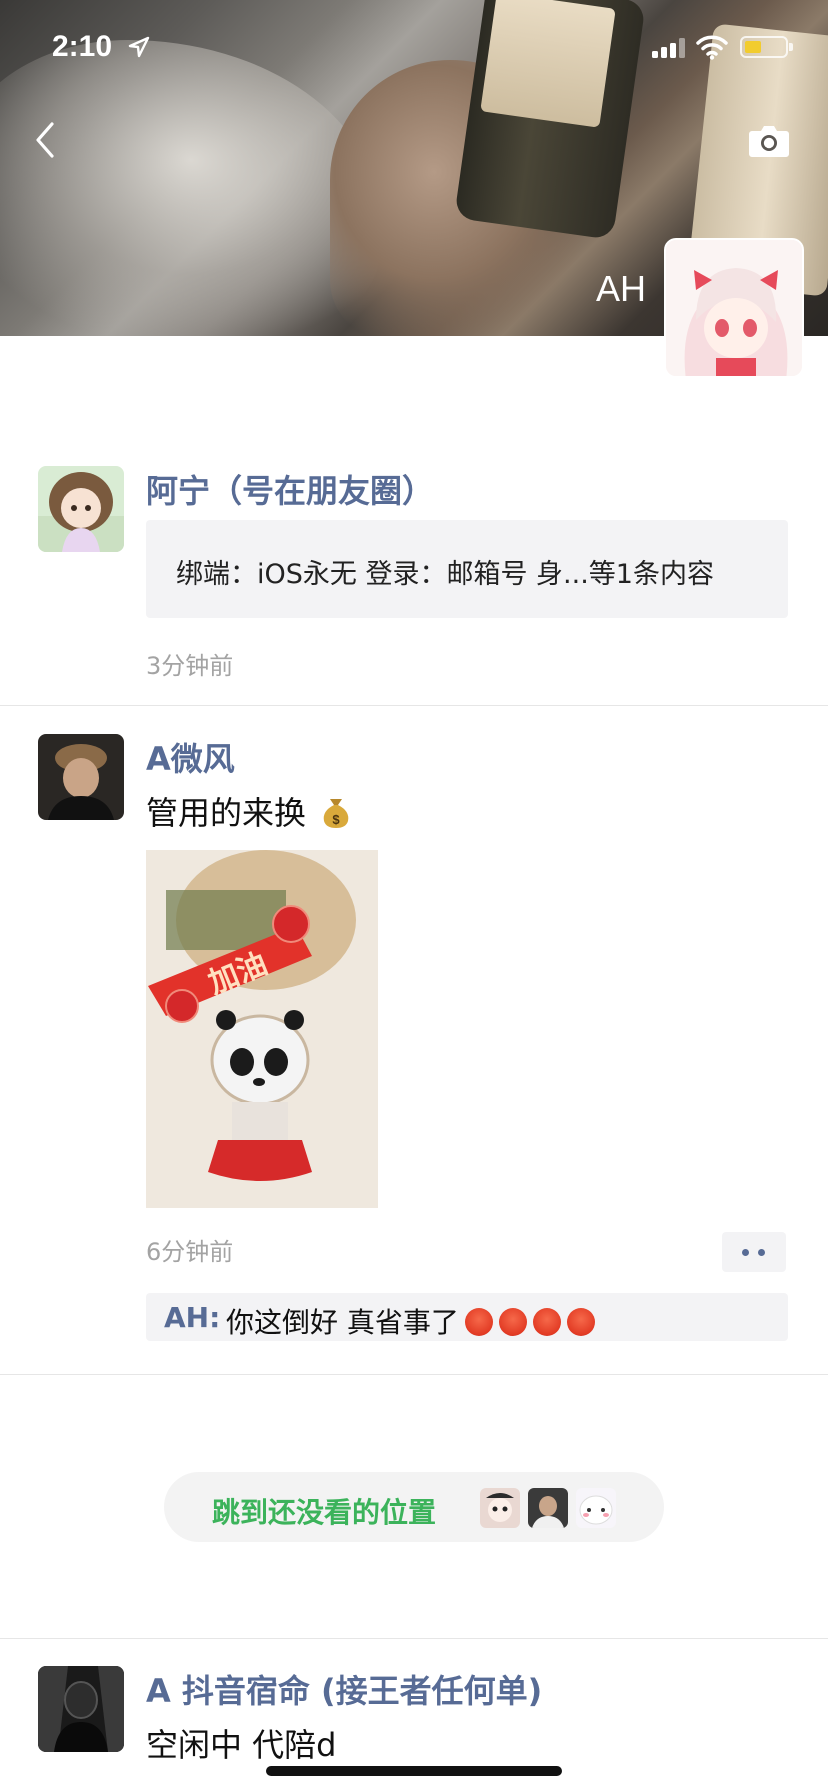 The height and width of the screenshot is (1792, 828). Describe the element at coordinates (241, 1745) in the screenshot. I see `post-text: 空闲中 代陪d` at that location.